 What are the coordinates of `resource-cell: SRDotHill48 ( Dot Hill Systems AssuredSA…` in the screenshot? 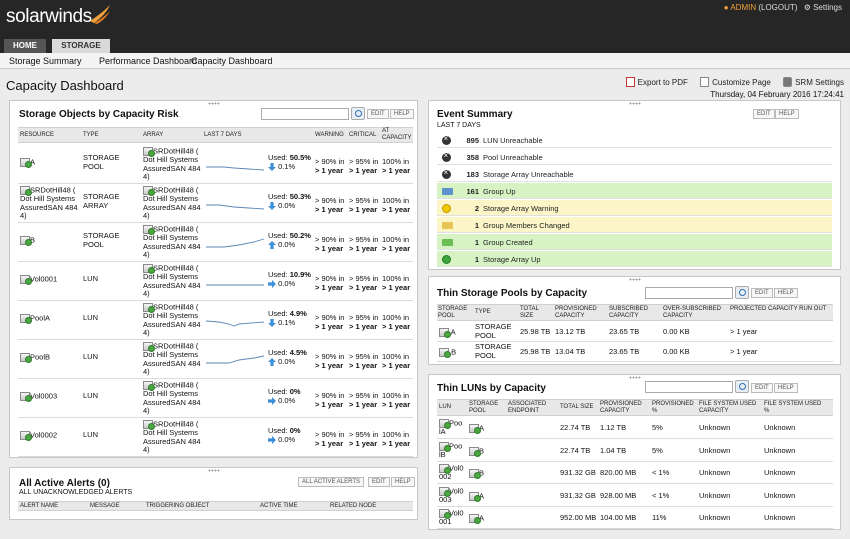 It's located at (50, 203).